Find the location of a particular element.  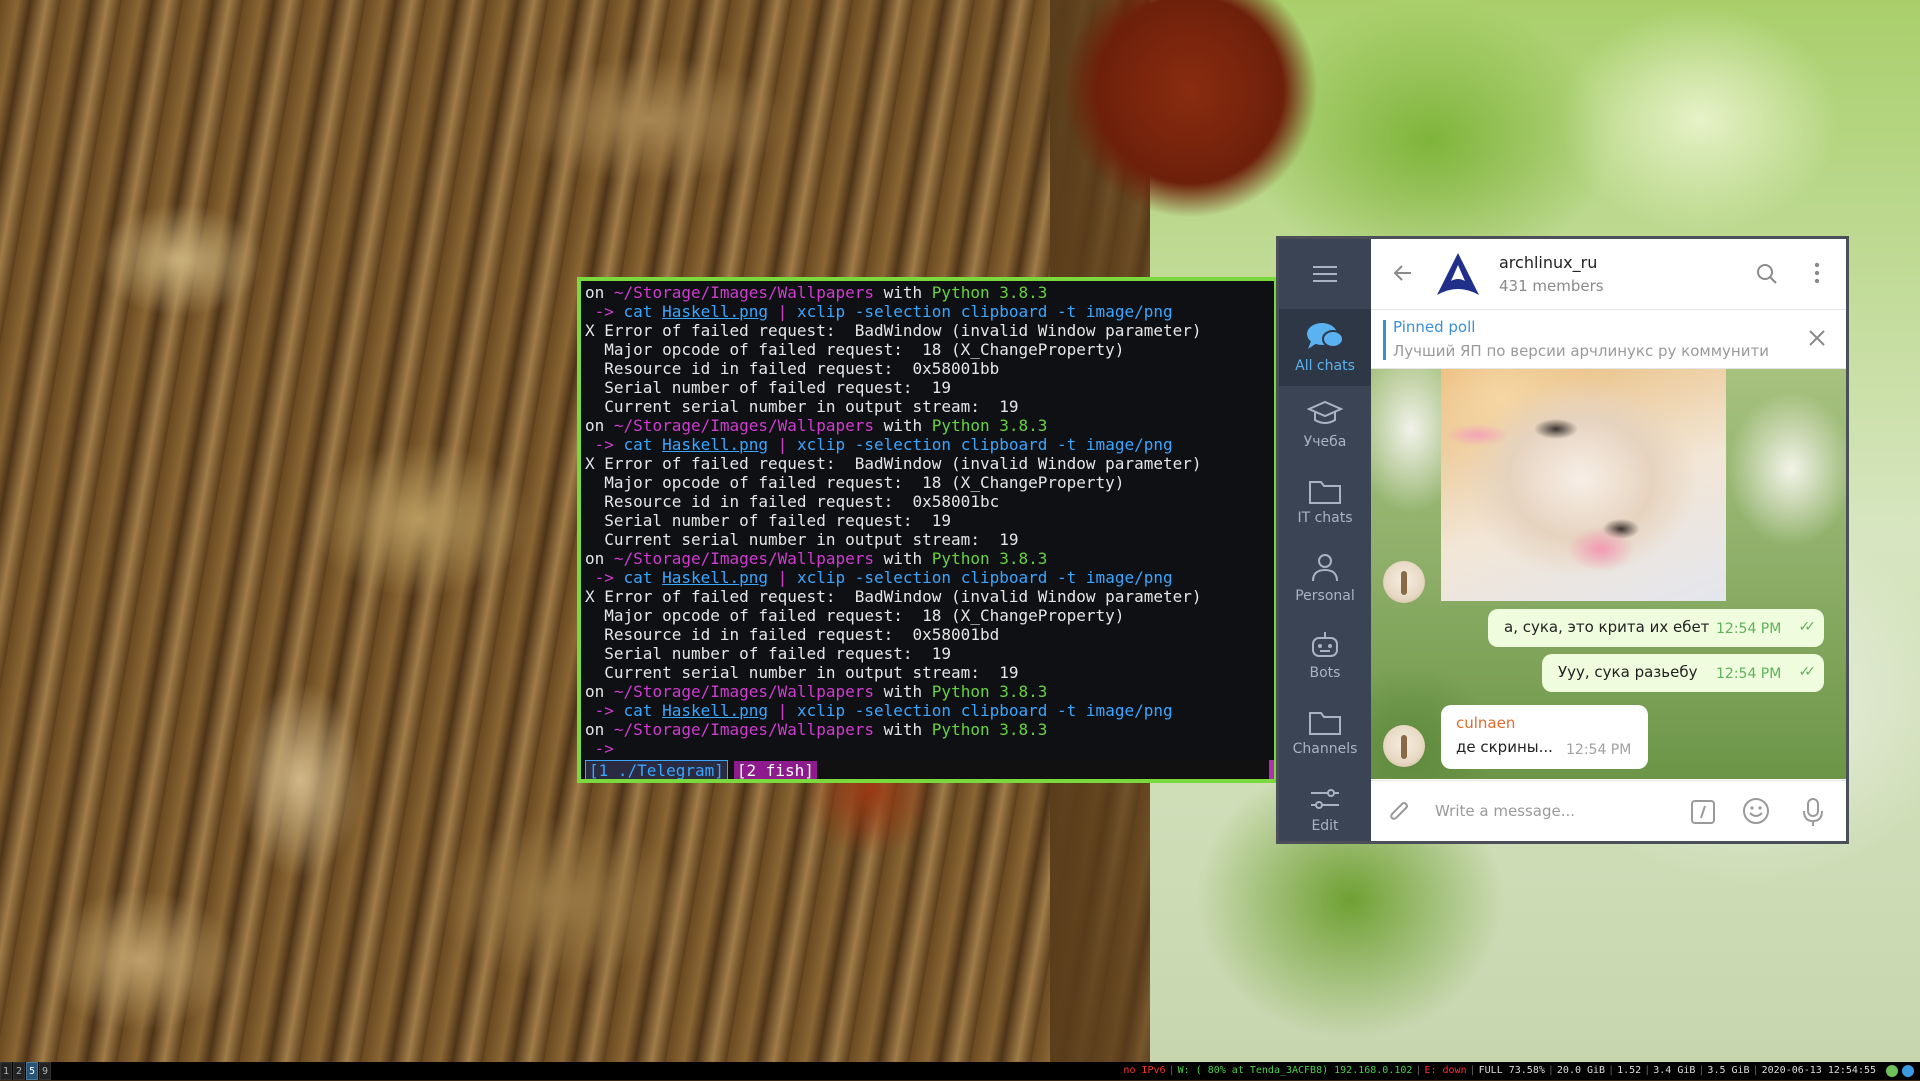

chat-header: archlinux_ru 431 members is located at coordinates (1608, 274).